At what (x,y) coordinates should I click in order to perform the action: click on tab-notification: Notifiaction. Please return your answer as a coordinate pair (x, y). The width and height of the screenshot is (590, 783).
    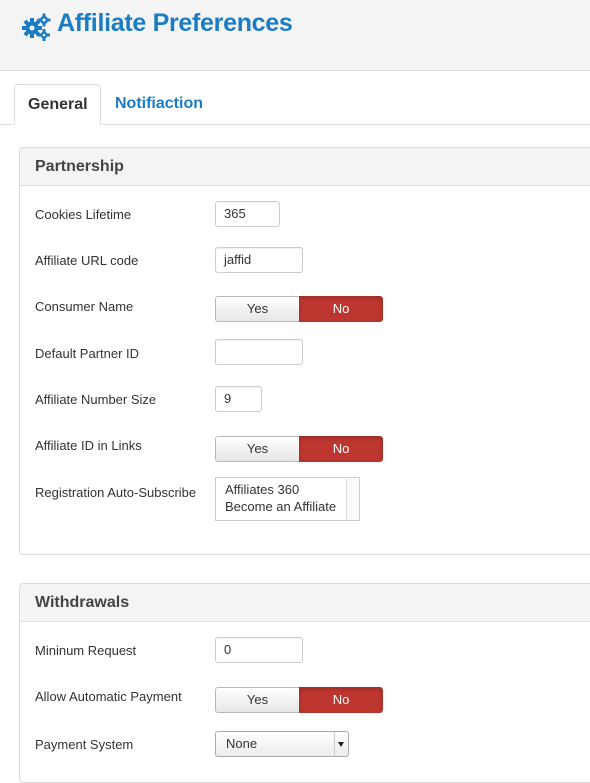
    Looking at the image, I should click on (159, 103).